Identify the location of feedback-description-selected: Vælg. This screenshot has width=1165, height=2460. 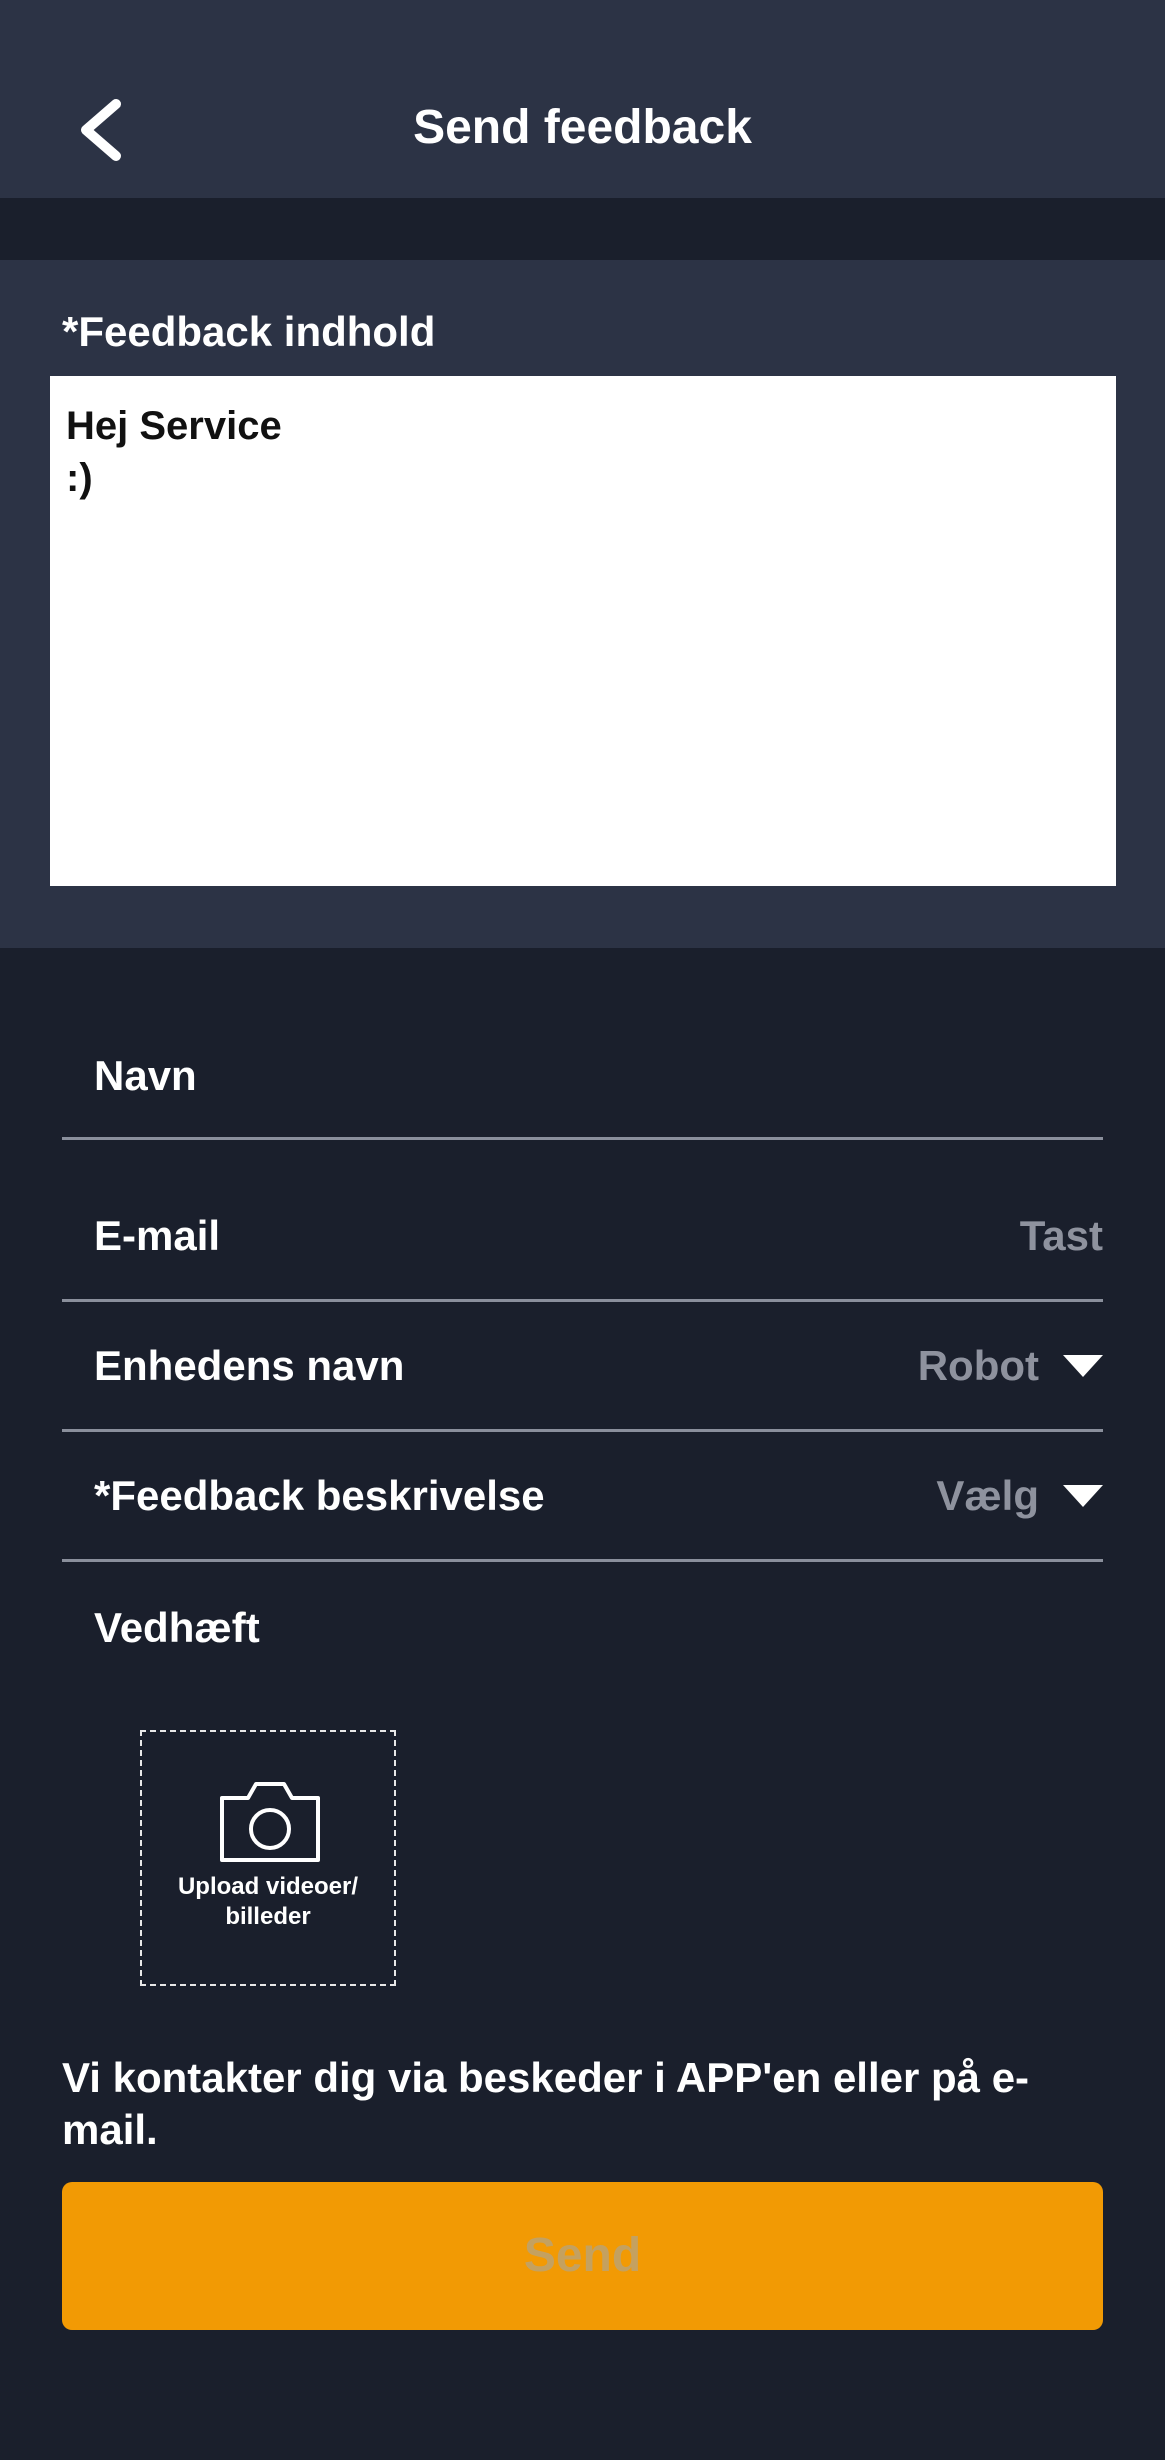
(987, 1495).